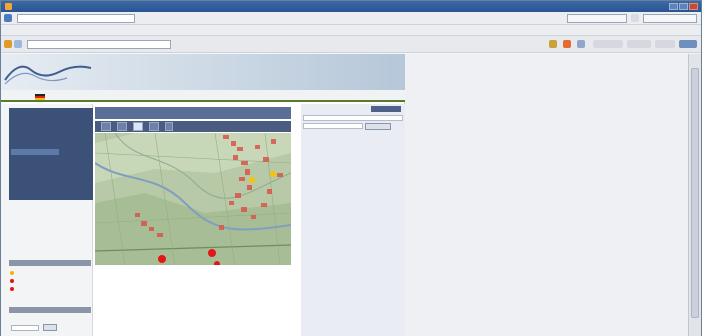 The image size is (702, 336). What do you see at coordinates (203, 96) in the screenshot?
I see `top-navigation` at bounding box center [203, 96].